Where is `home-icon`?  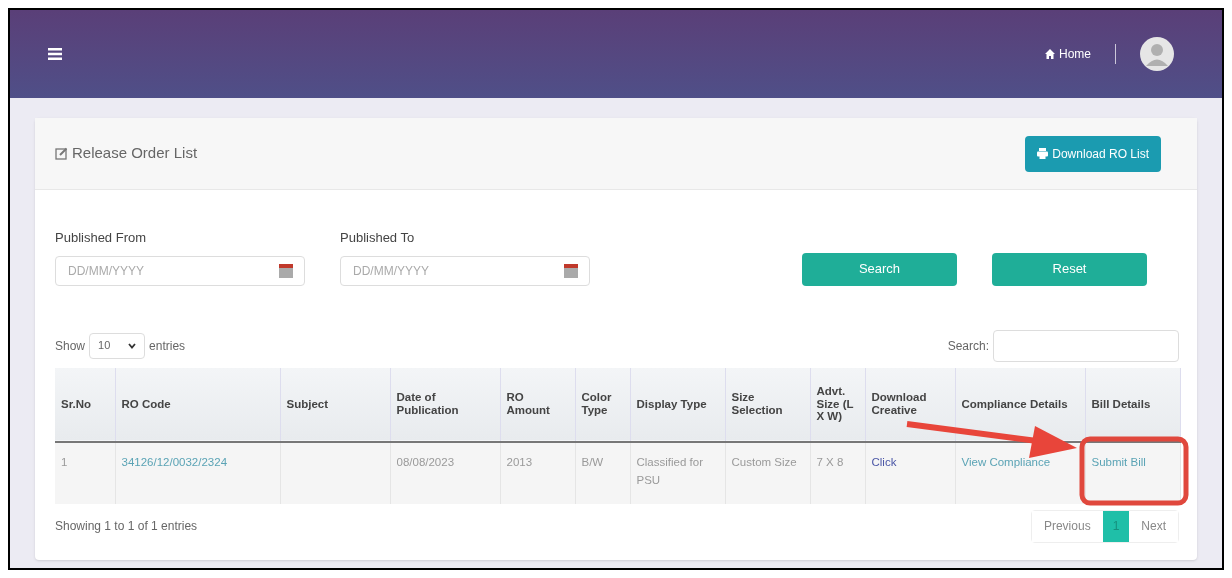 home-icon is located at coordinates (1050, 54).